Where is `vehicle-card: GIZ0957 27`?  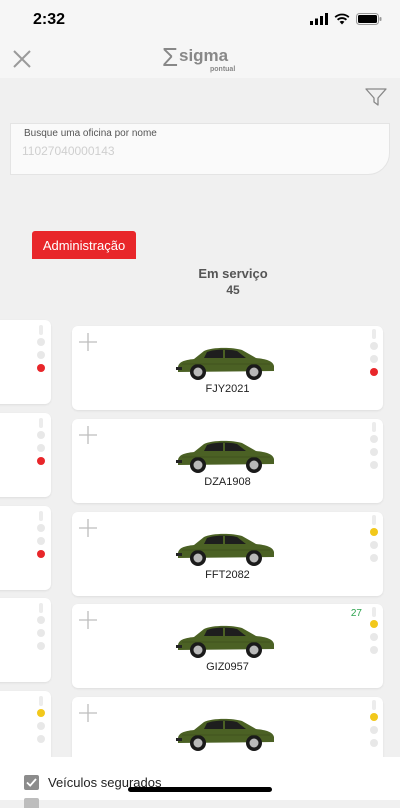
vehicle-card: GIZ0957 27 is located at coordinates (227, 646).